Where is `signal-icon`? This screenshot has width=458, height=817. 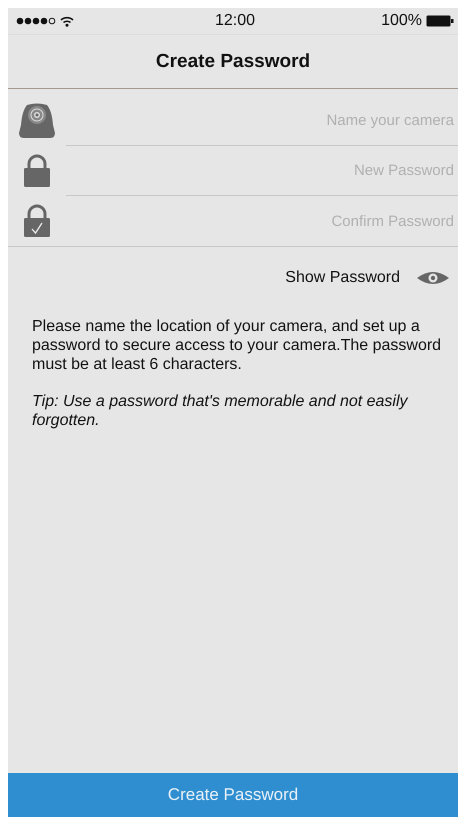 signal-icon is located at coordinates (36, 21).